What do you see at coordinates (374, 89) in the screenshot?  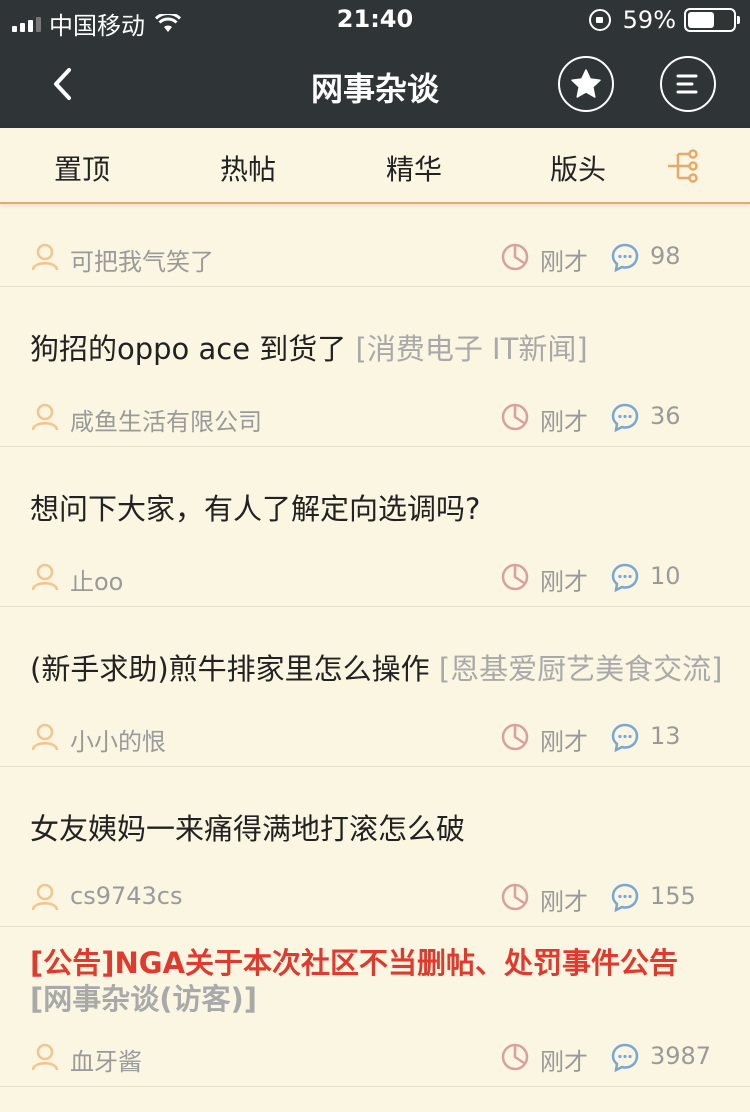 I see `page-title: 网事杂谈` at bounding box center [374, 89].